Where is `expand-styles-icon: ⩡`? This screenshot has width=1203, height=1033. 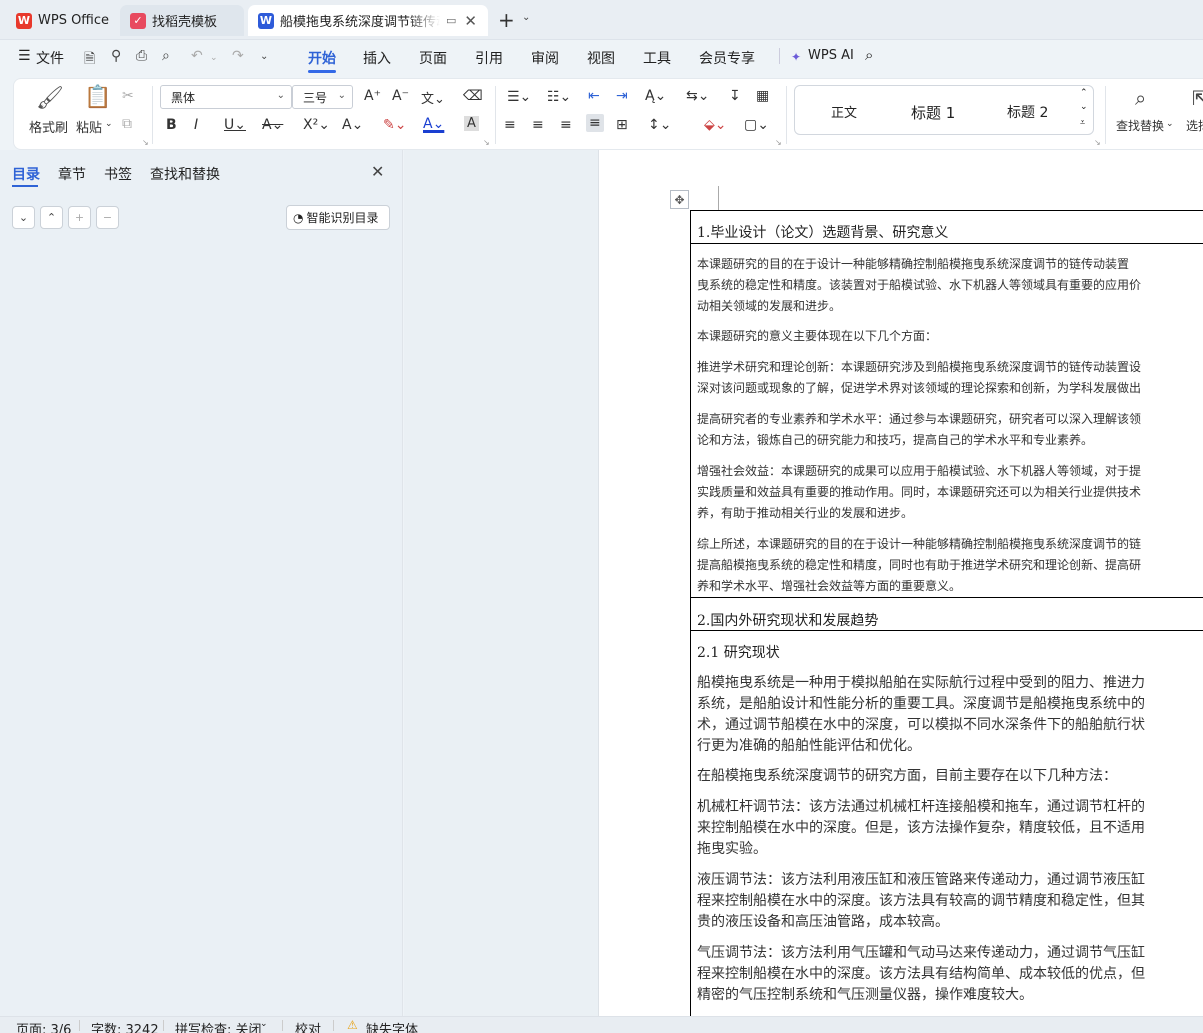 expand-styles-icon: ⩡ is located at coordinates (1082, 123).